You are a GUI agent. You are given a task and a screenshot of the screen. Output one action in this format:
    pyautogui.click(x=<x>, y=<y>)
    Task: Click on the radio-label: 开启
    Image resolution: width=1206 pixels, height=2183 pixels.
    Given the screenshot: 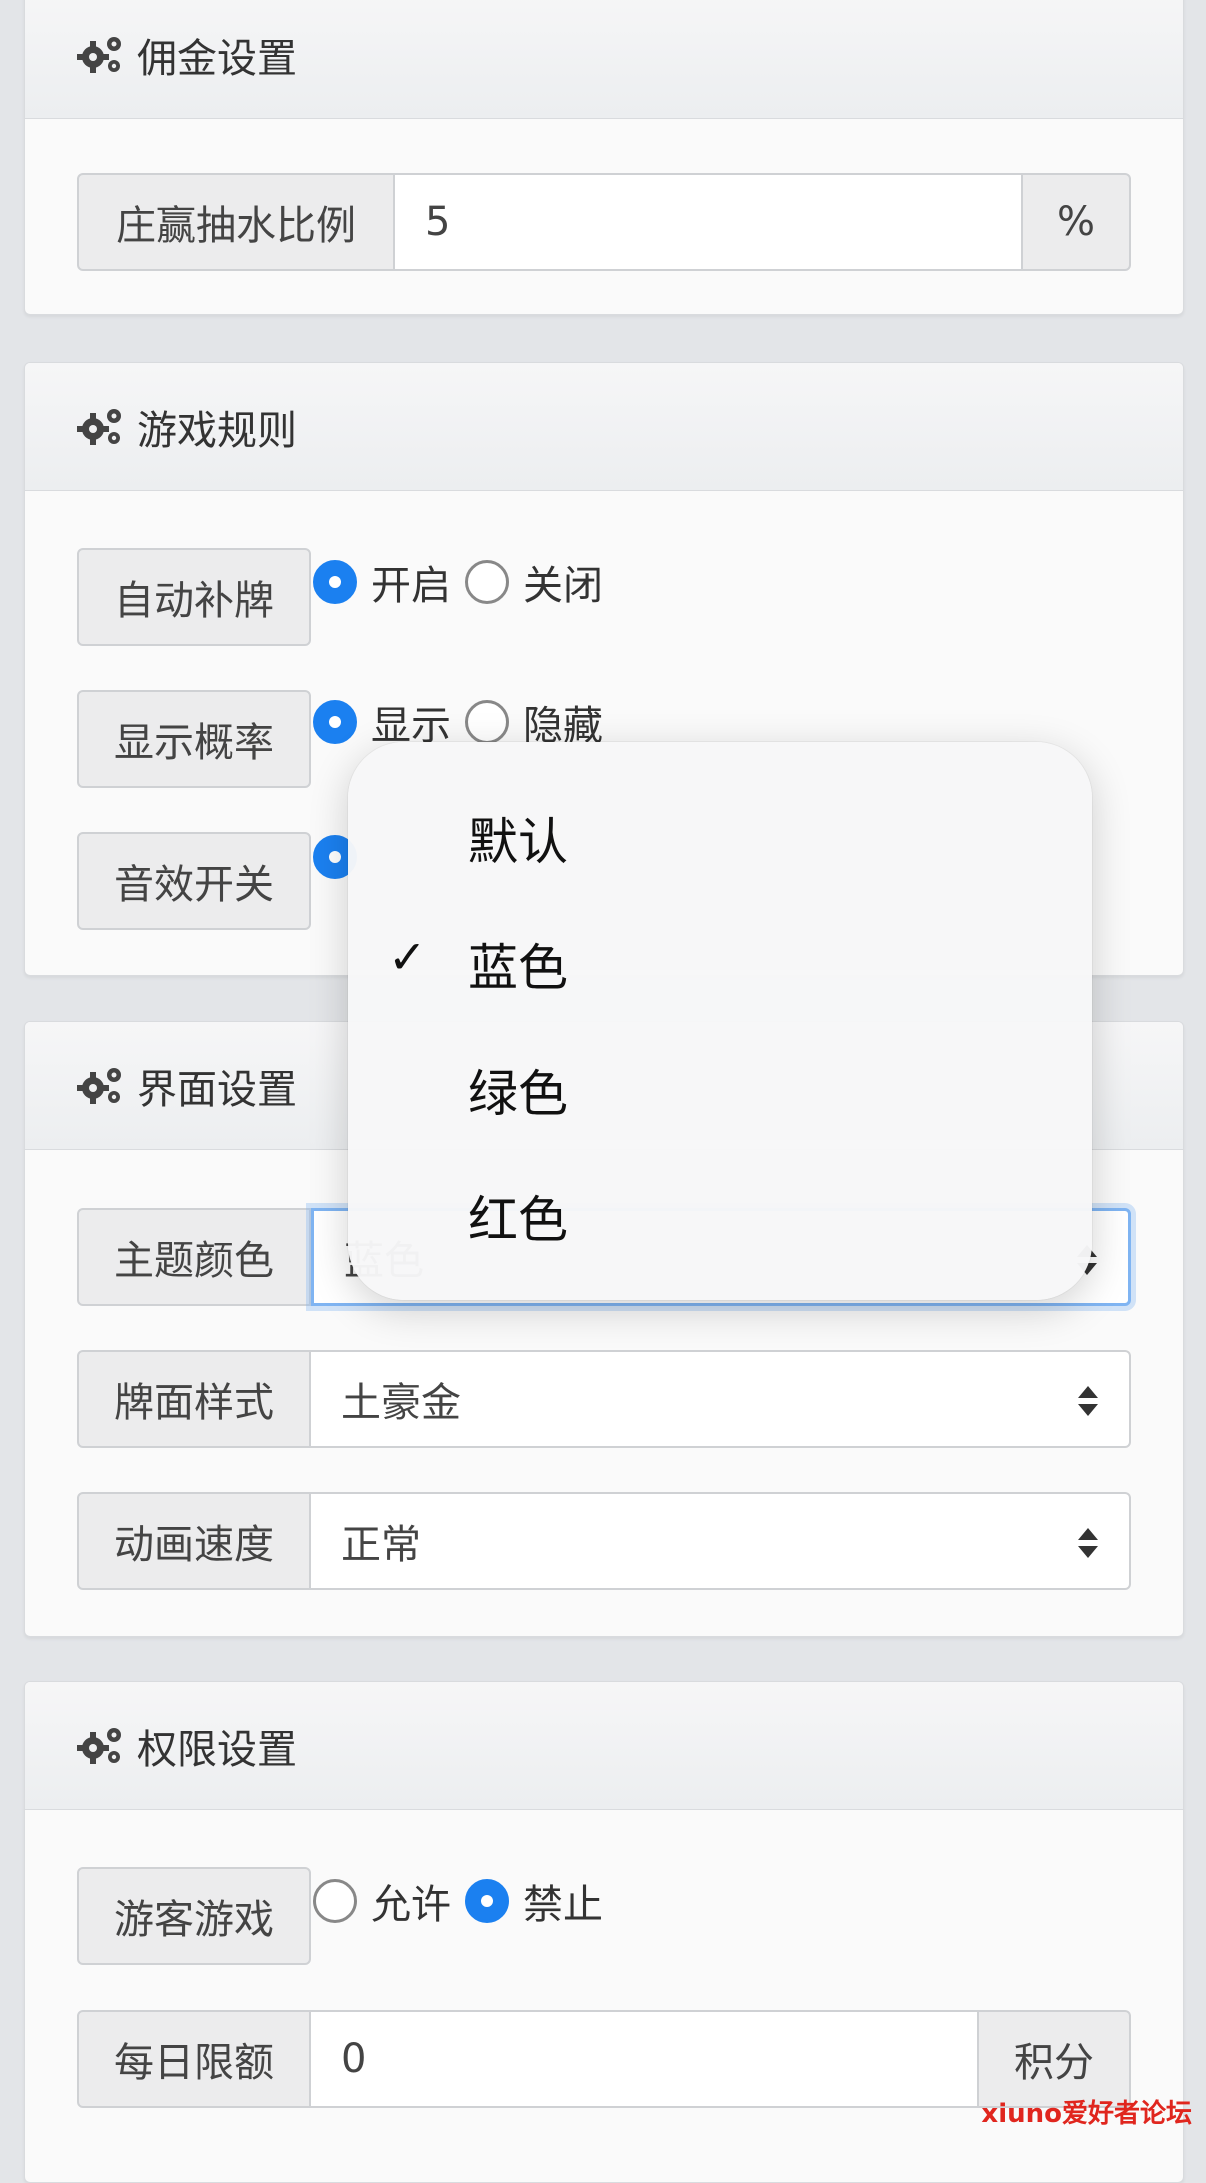 What is the action you would take?
    pyautogui.click(x=411, y=586)
    